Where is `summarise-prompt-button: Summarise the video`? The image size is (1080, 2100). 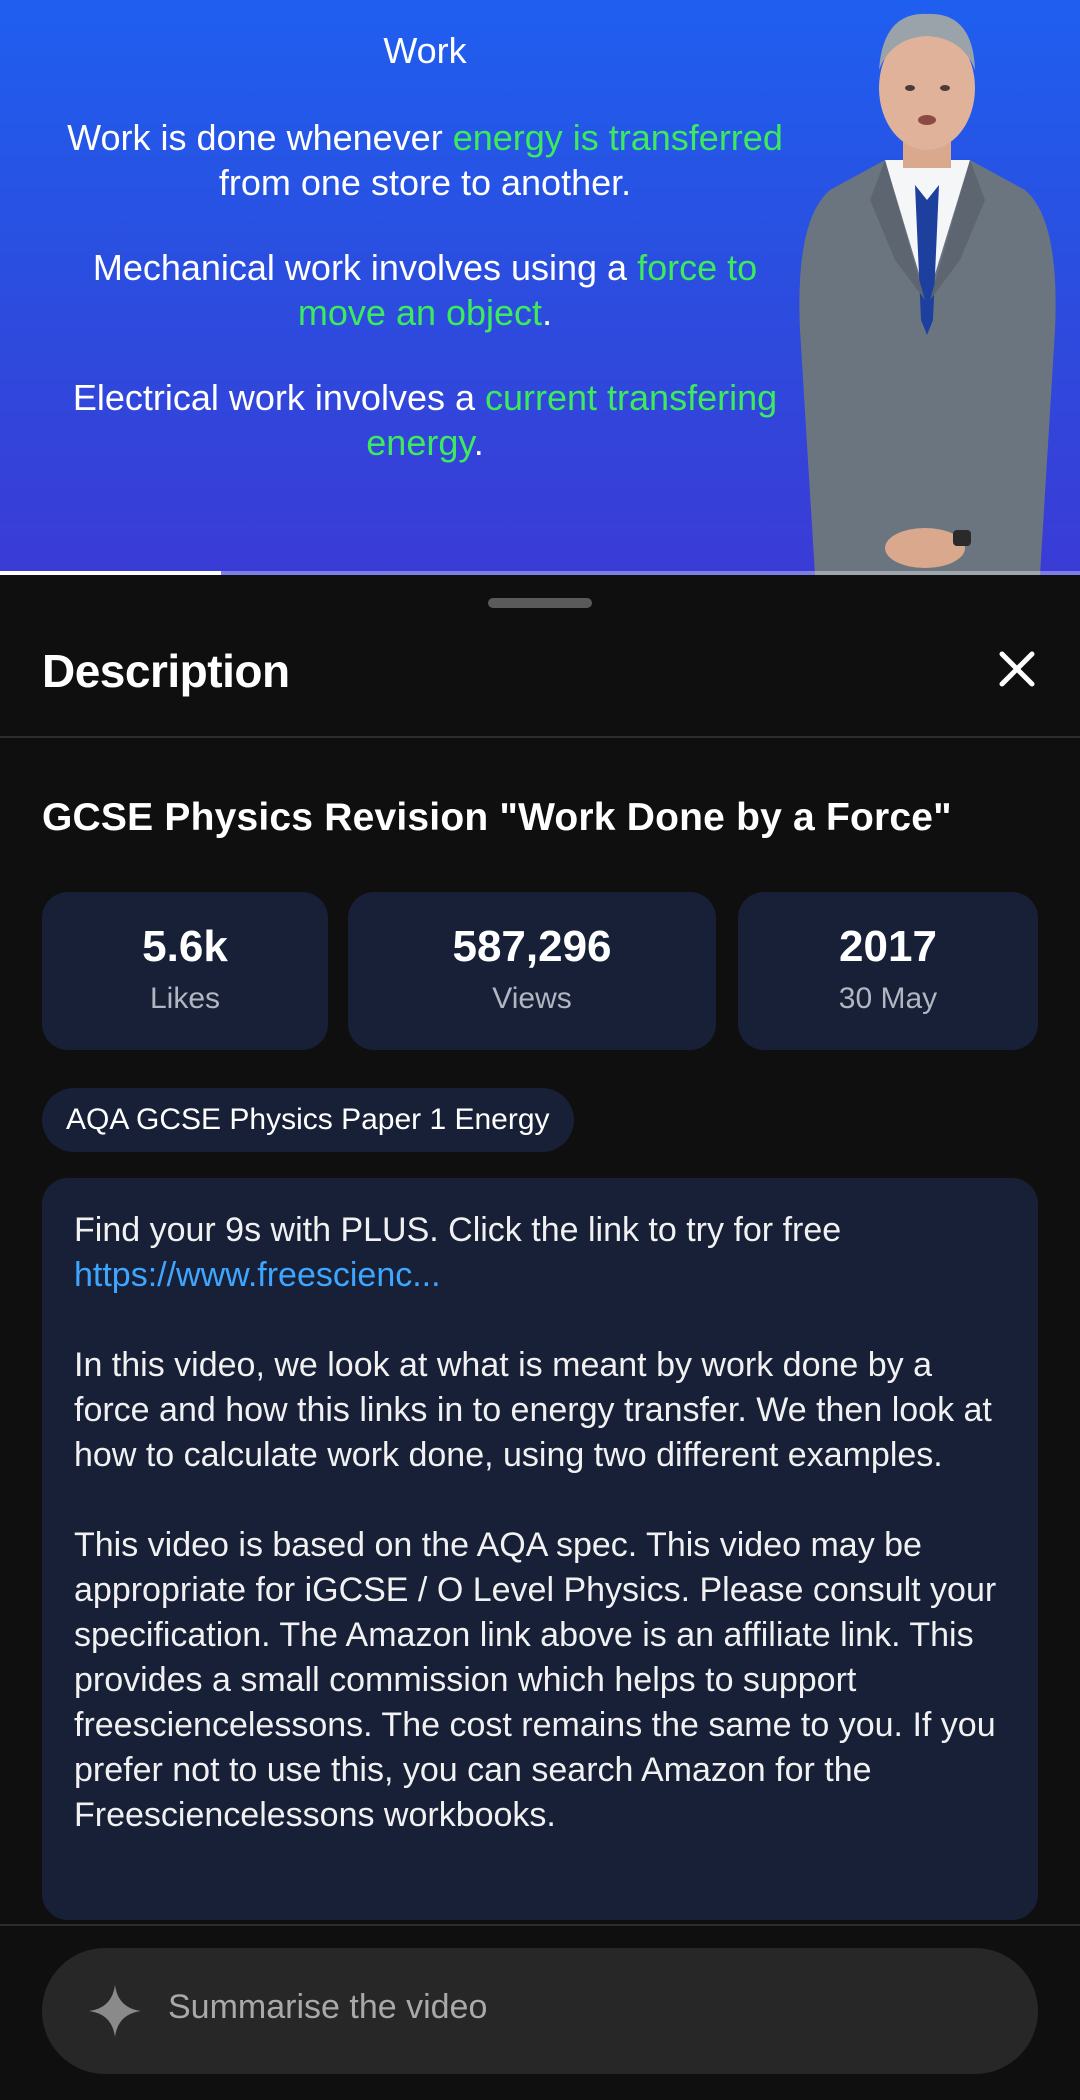
summarise-prompt-button: Summarise the video is located at coordinates (540, 2011).